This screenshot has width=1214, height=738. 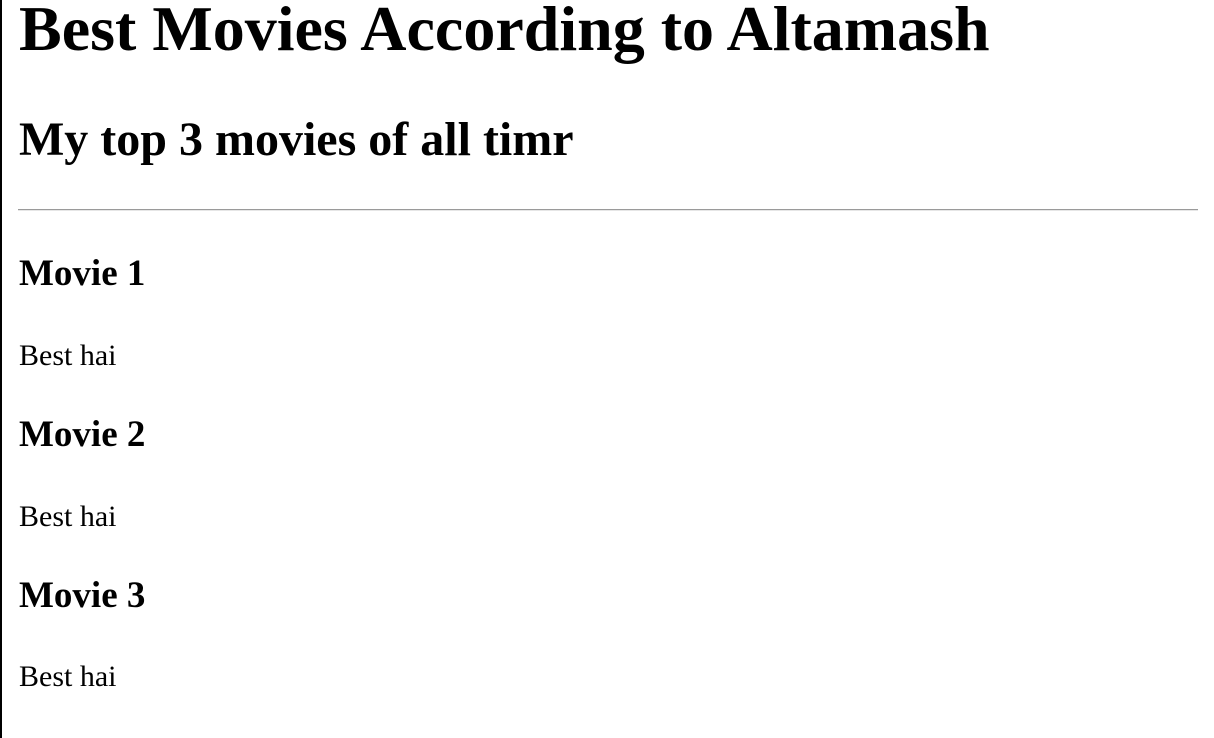 I want to click on page-title: Best Movies According to Altamash, so click(x=504, y=32).